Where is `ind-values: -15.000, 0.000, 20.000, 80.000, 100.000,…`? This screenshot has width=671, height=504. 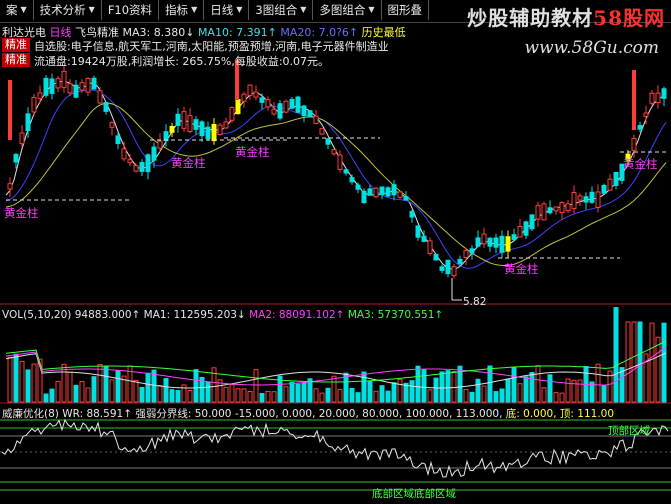 ind-values: -15.000, 0.000, 20.000, 80.000, 100.000,… is located at coordinates (368, 414).